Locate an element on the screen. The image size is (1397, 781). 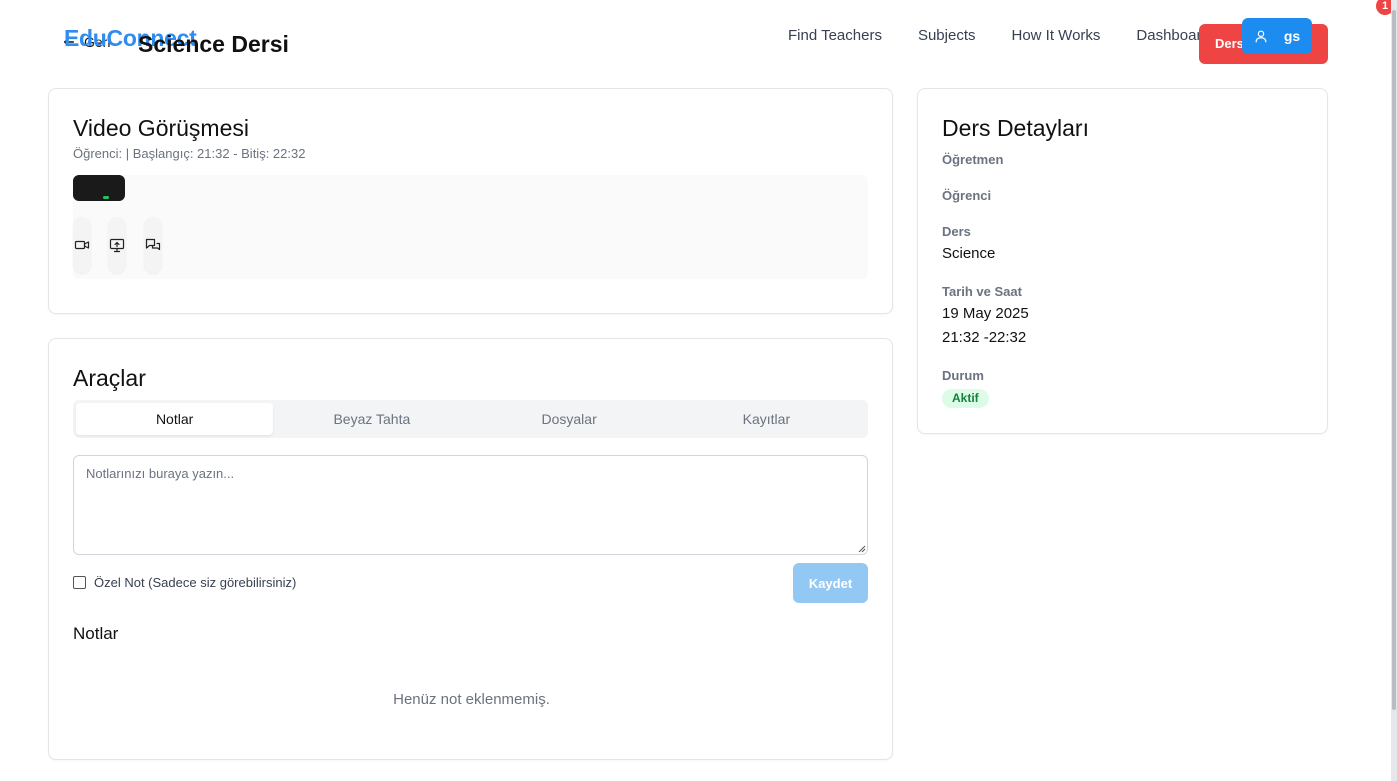
screen-share-icon is located at coordinates (117, 245).